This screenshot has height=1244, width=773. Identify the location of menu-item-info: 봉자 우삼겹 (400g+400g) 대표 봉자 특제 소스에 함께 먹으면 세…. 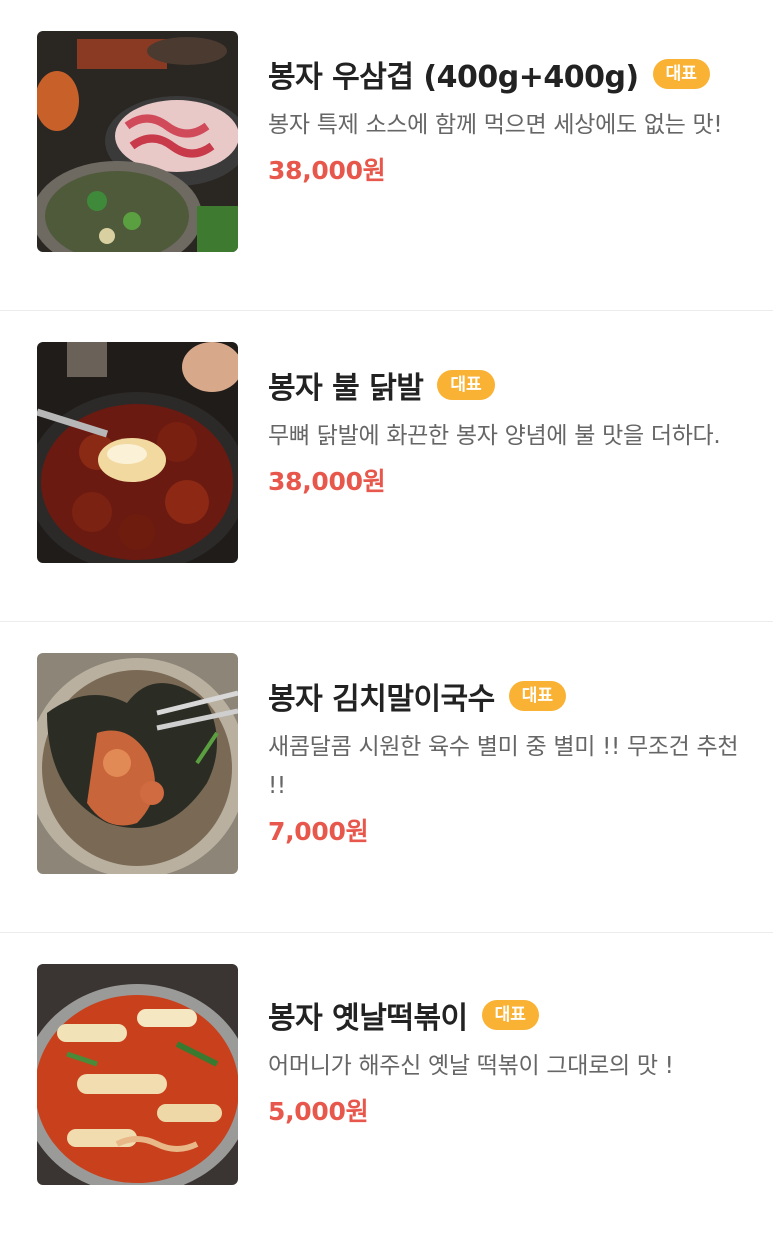
(505, 119).